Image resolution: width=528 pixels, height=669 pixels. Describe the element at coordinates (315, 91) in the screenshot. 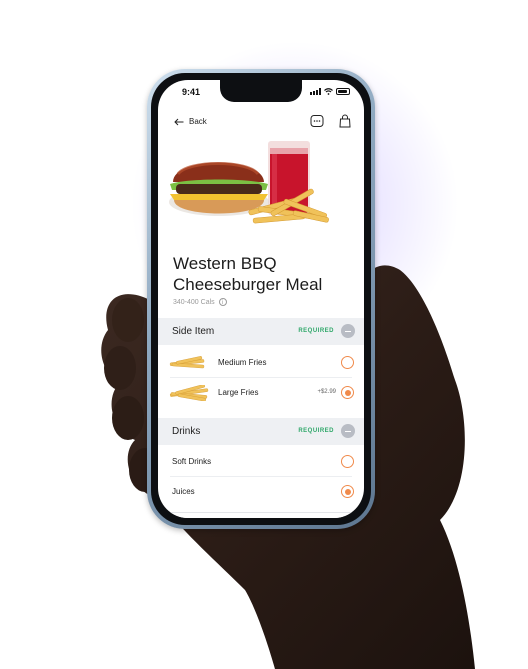

I see `signal-icon` at that location.